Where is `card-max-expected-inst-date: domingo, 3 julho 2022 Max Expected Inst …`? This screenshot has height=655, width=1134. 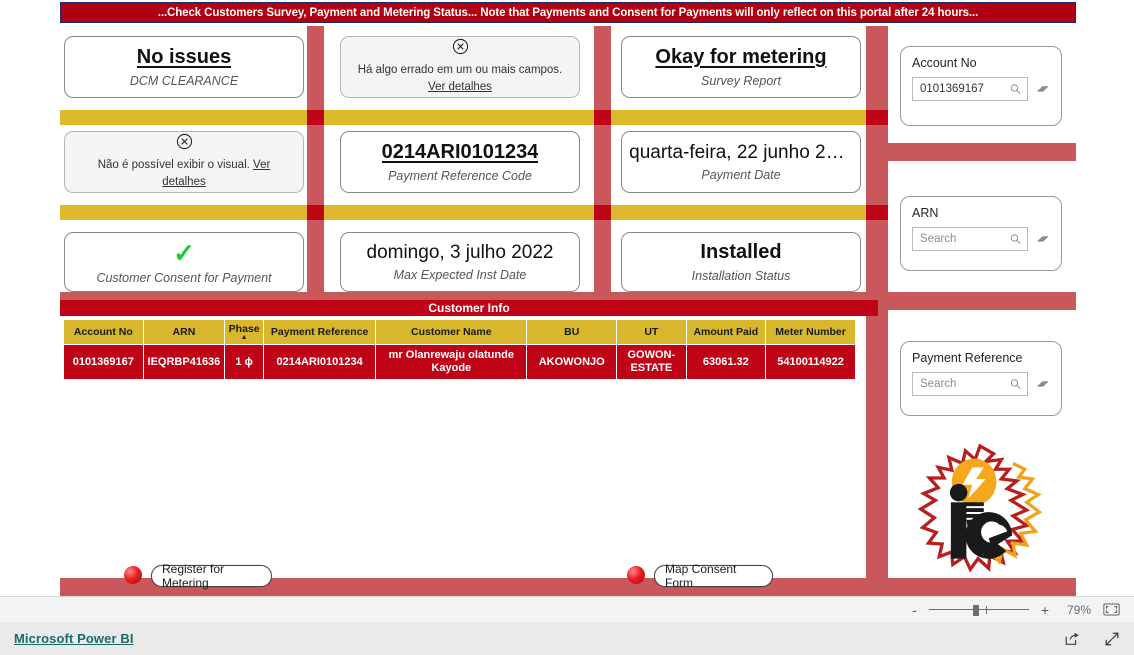 card-max-expected-inst-date: domingo, 3 julho 2022 Max Expected Inst … is located at coordinates (460, 262).